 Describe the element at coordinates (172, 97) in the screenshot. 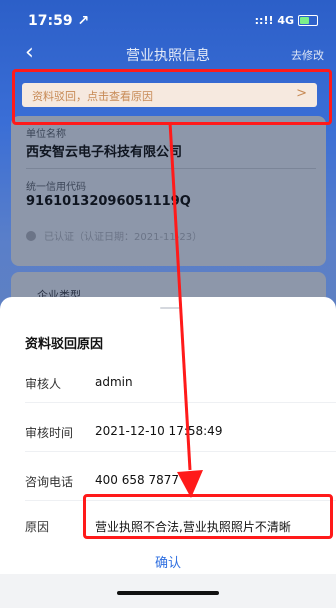

I see `highlight-box-notice` at that location.